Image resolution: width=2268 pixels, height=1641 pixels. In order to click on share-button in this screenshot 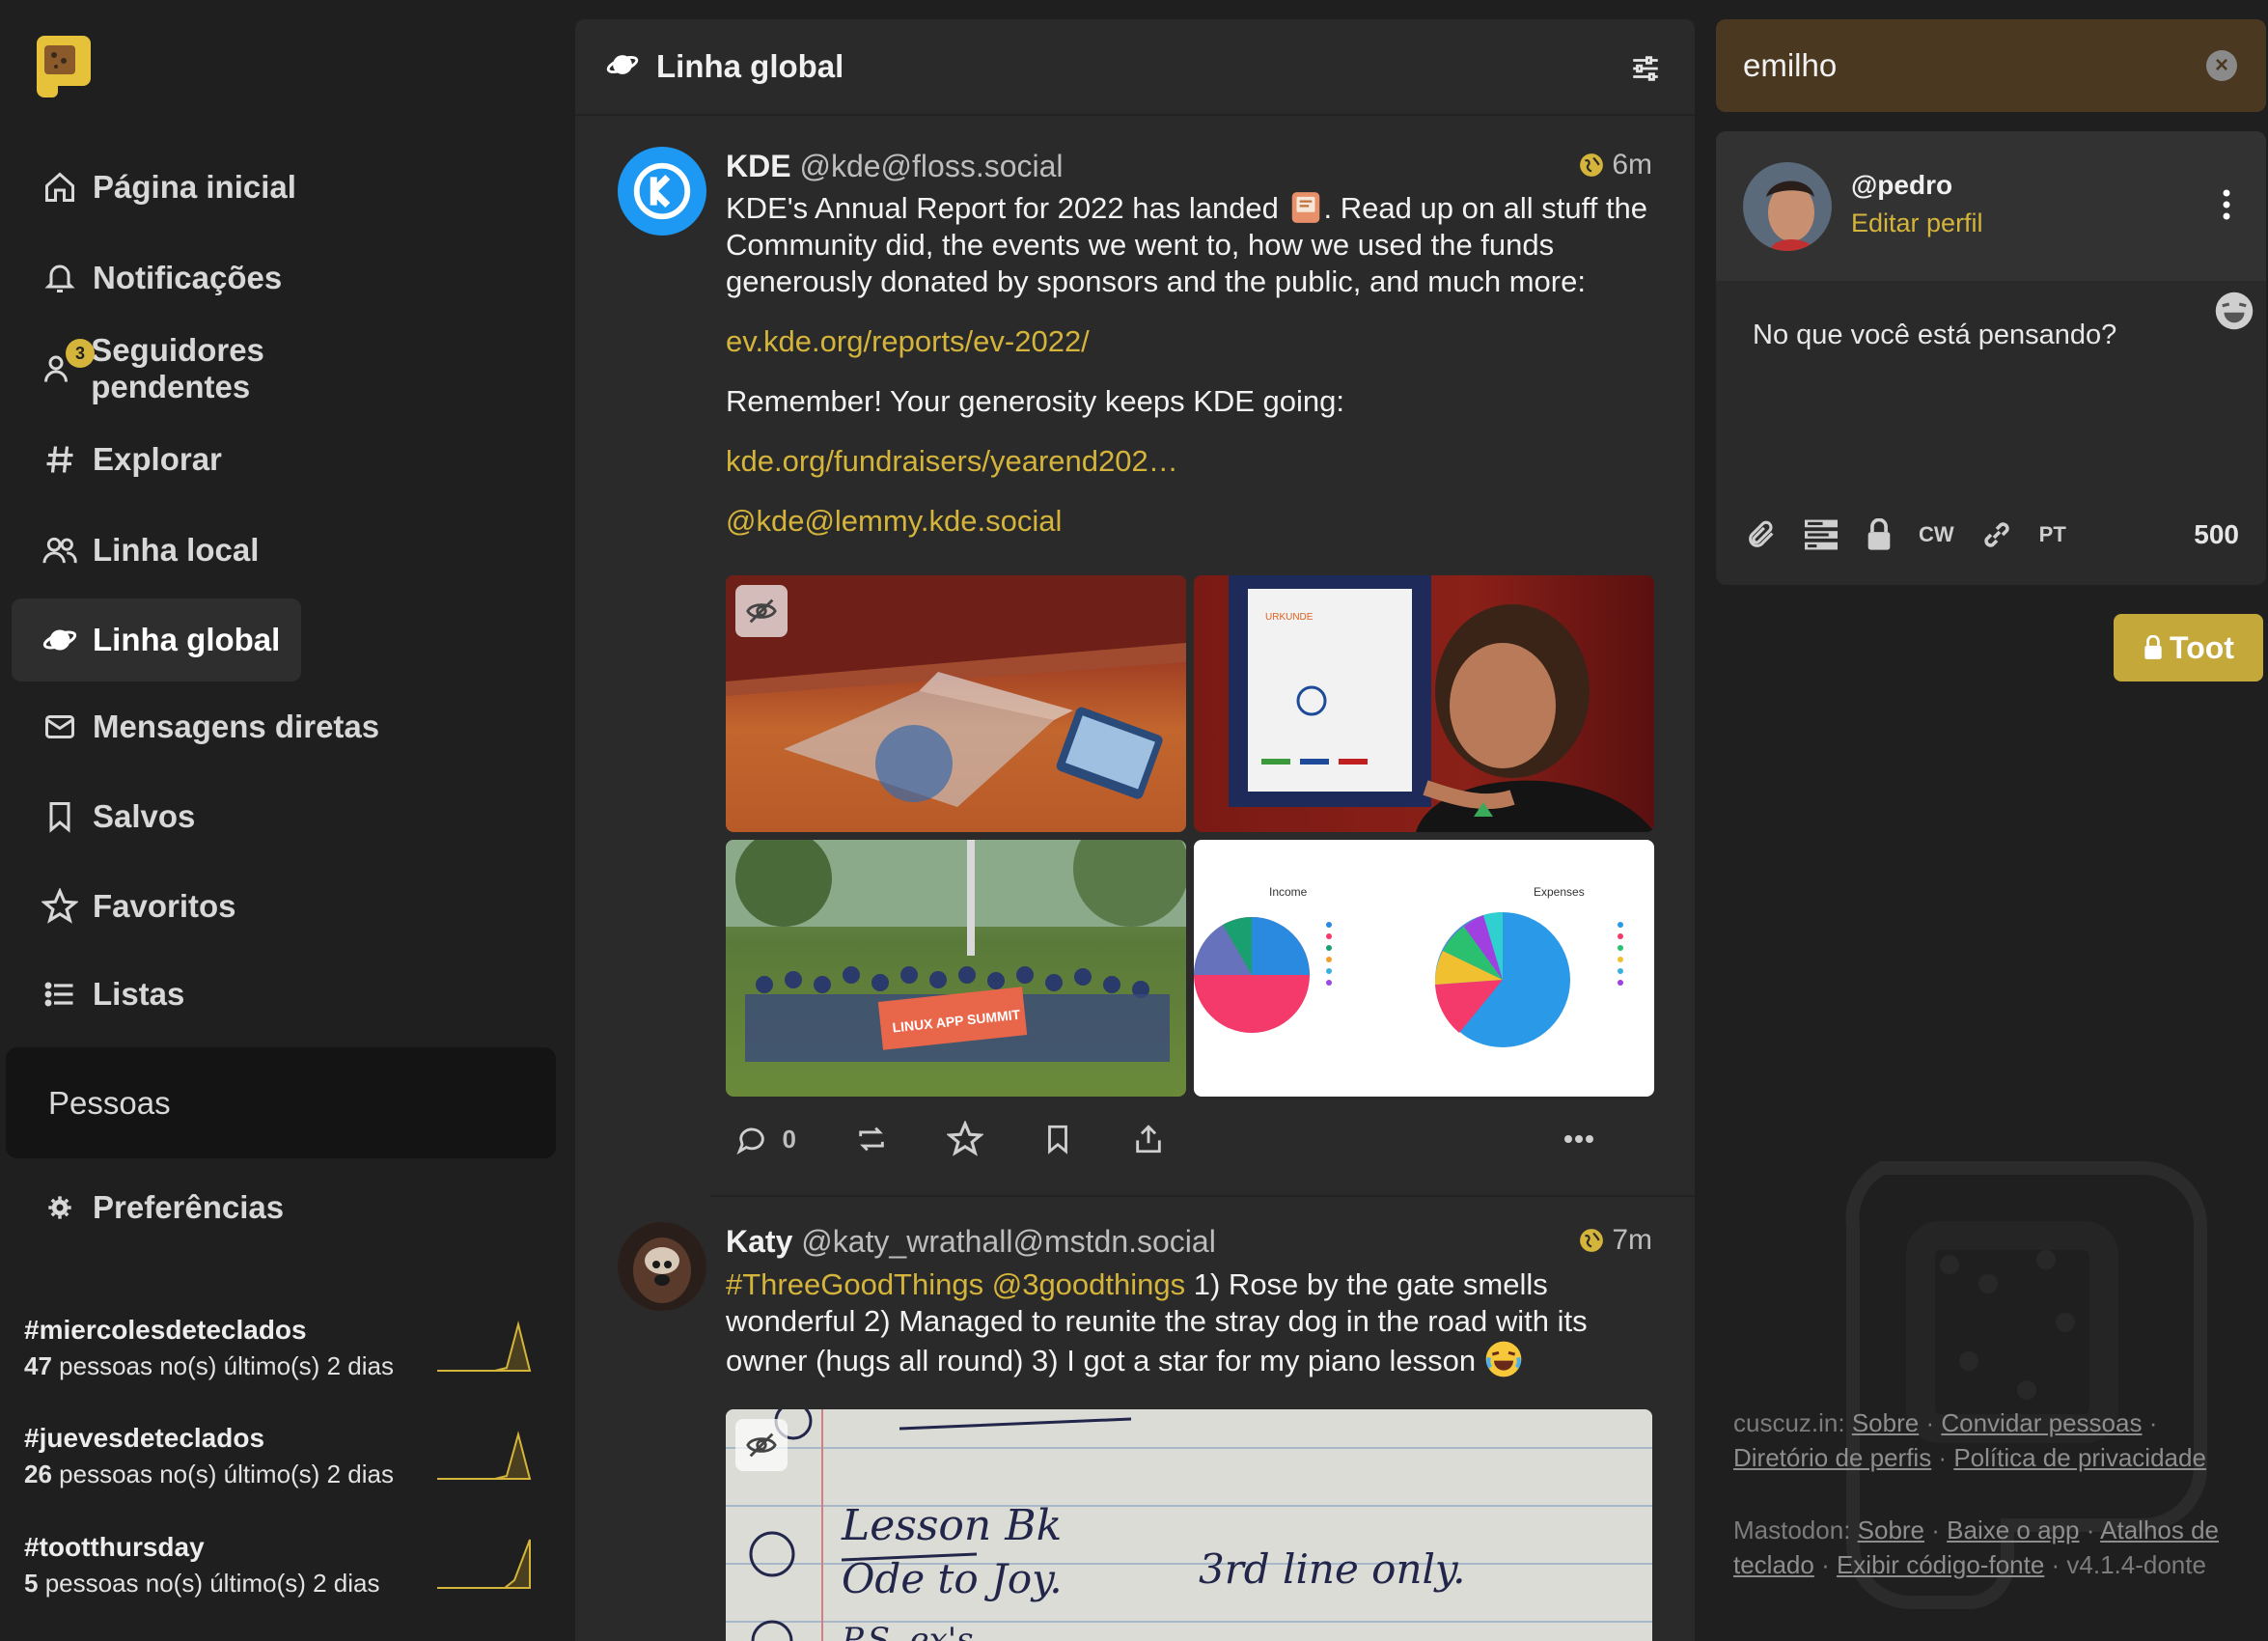, I will do `click(1148, 1139)`.